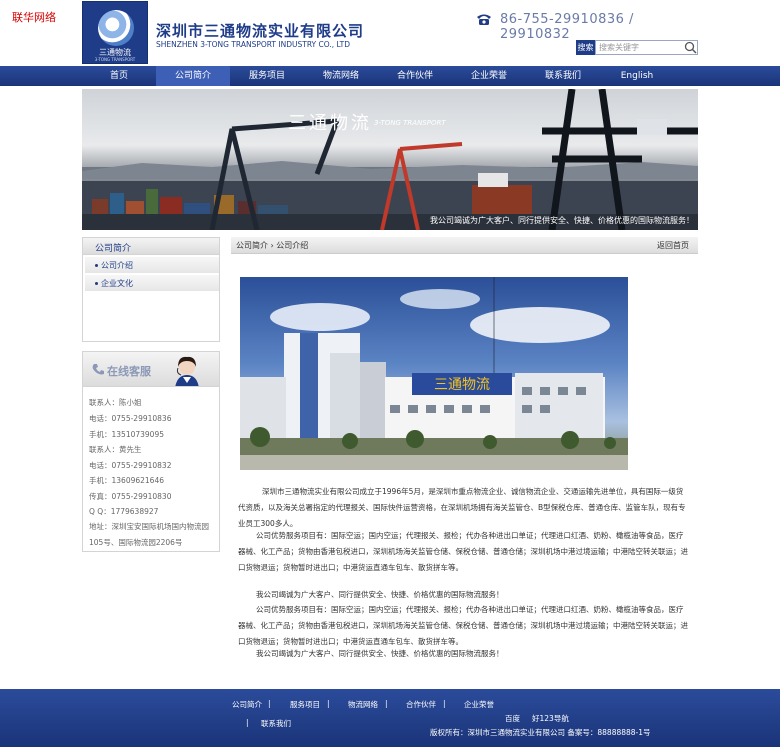 This screenshot has height=747, width=780. I want to click on intro-paragraph-5: 我公司竭诚为广大客户、同行提供安全、快捷、价格优惠的国际物流服务！, so click(380, 653).